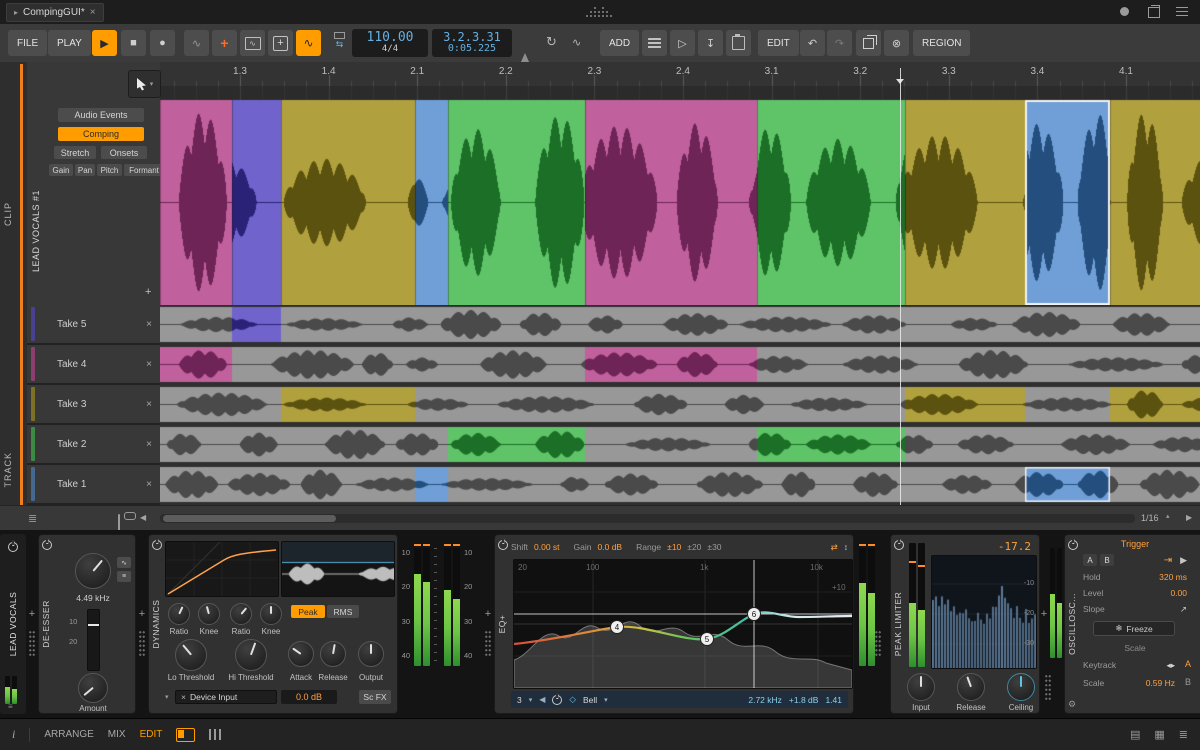  Describe the element at coordinates (1188, 664) in the screenshot. I see `osc-slot-a-button: A` at that location.